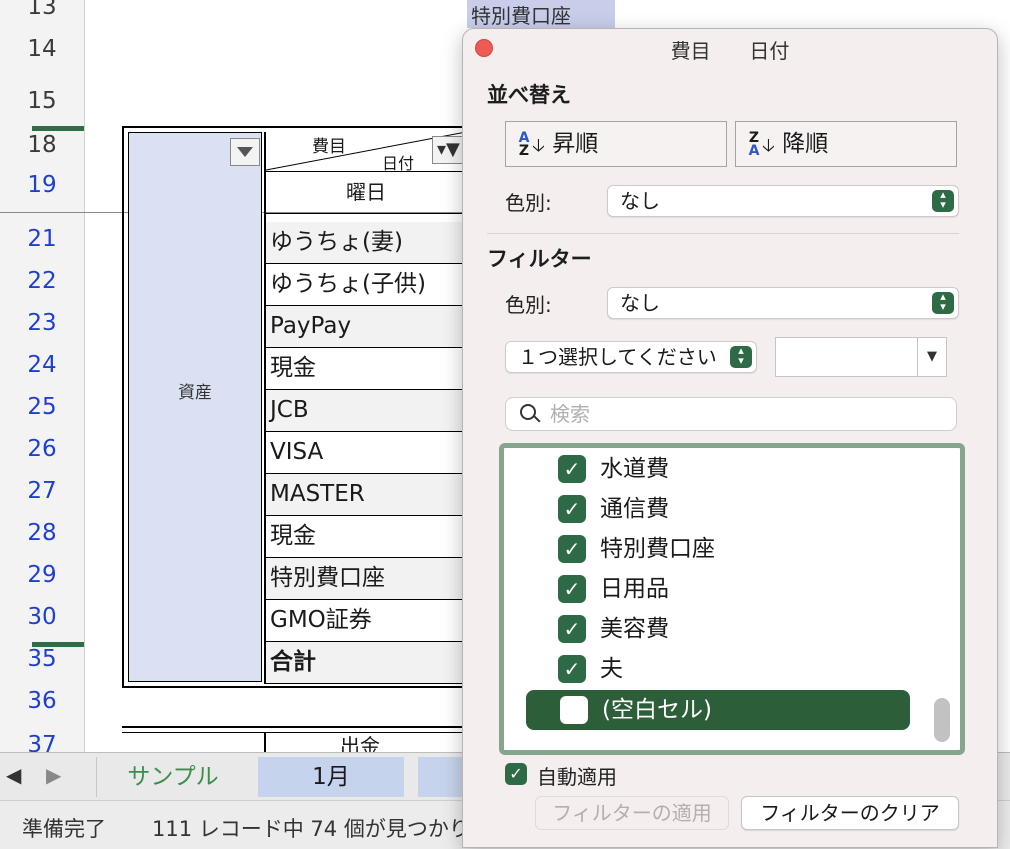 This screenshot has height=849, width=1010. I want to click on group-label: 資産, so click(195, 390).